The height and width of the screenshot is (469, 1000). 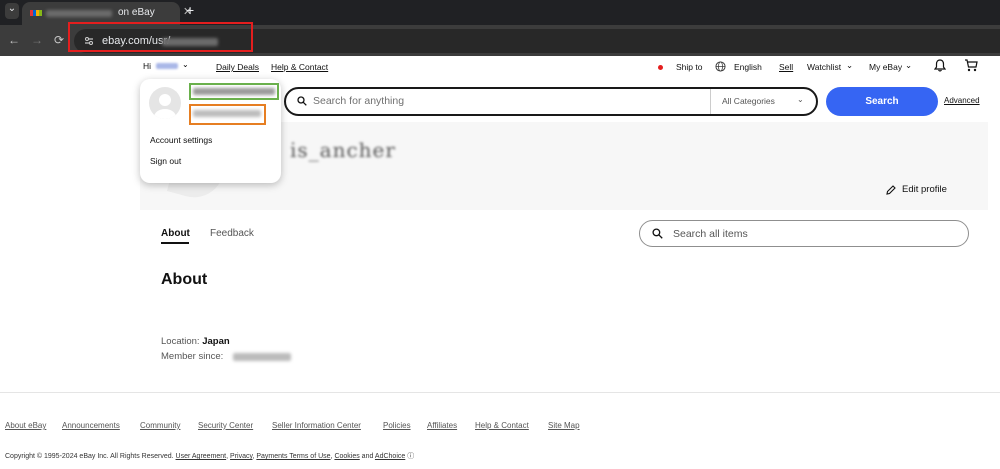 I want to click on url-highlight-box, so click(x=160, y=37).